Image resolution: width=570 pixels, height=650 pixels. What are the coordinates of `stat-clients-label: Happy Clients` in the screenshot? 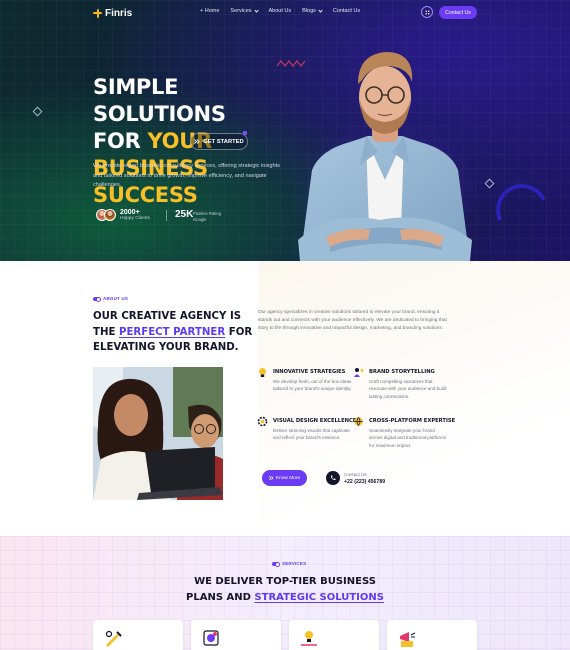 It's located at (135, 218).